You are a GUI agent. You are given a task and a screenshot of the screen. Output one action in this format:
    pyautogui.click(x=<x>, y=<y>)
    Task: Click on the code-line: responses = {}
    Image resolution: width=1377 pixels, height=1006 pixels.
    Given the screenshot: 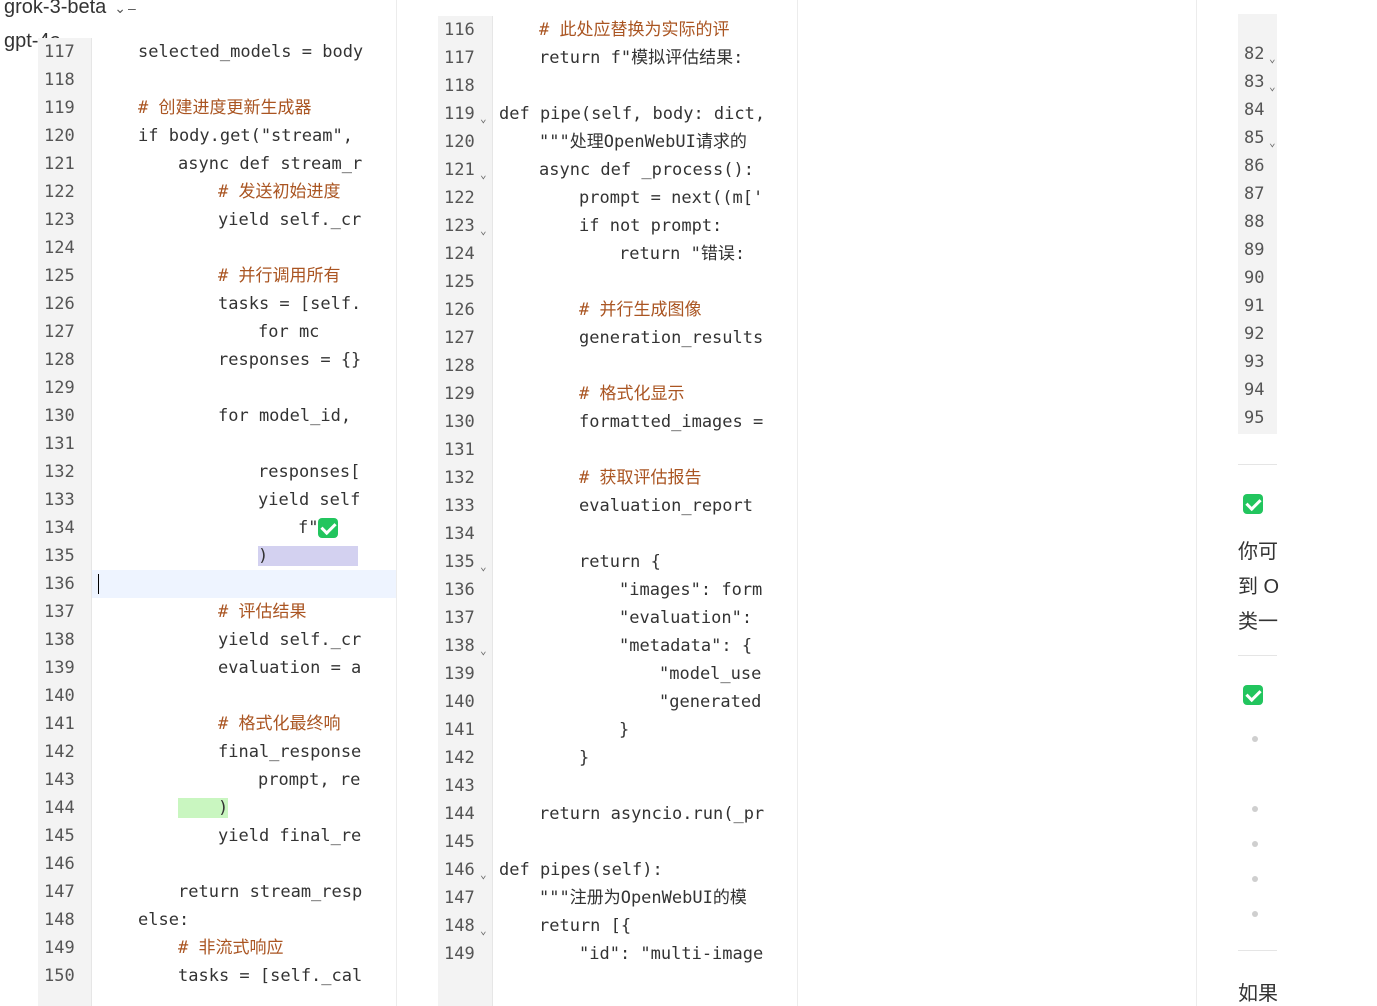 What is the action you would take?
    pyautogui.click(x=244, y=360)
    